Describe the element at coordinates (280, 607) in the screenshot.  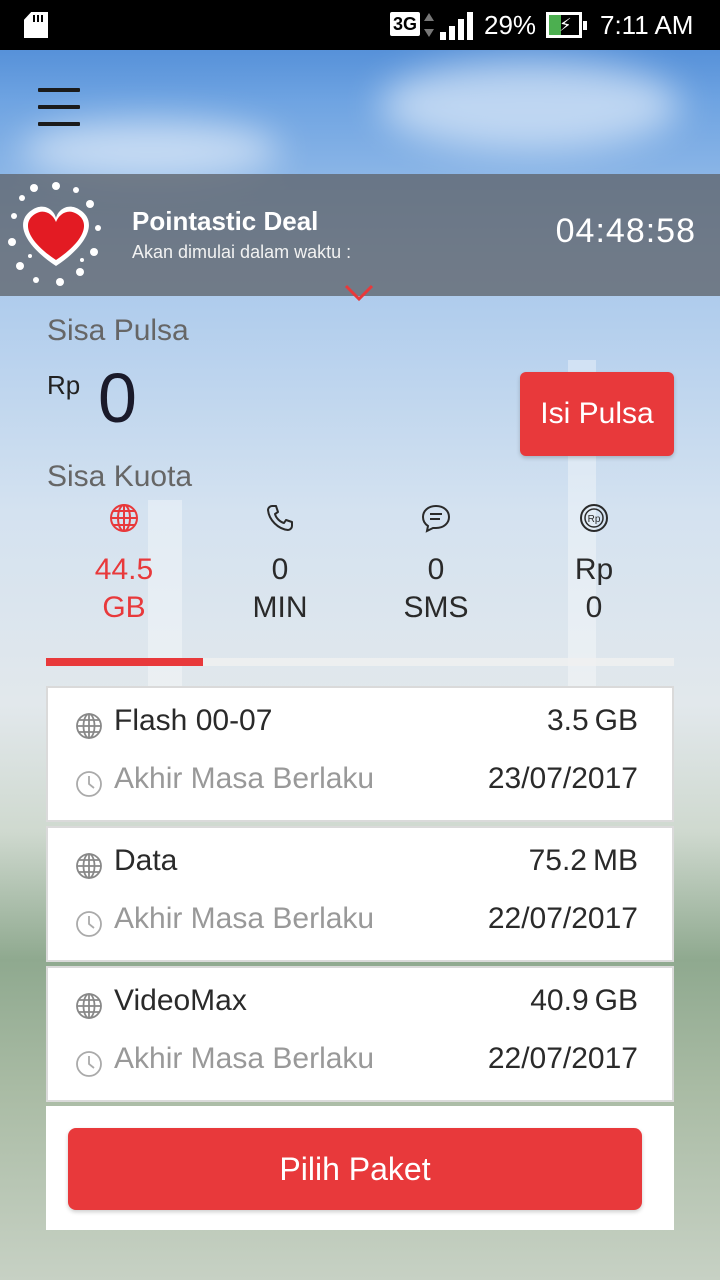
I see `quota-unit: MIN` at that location.